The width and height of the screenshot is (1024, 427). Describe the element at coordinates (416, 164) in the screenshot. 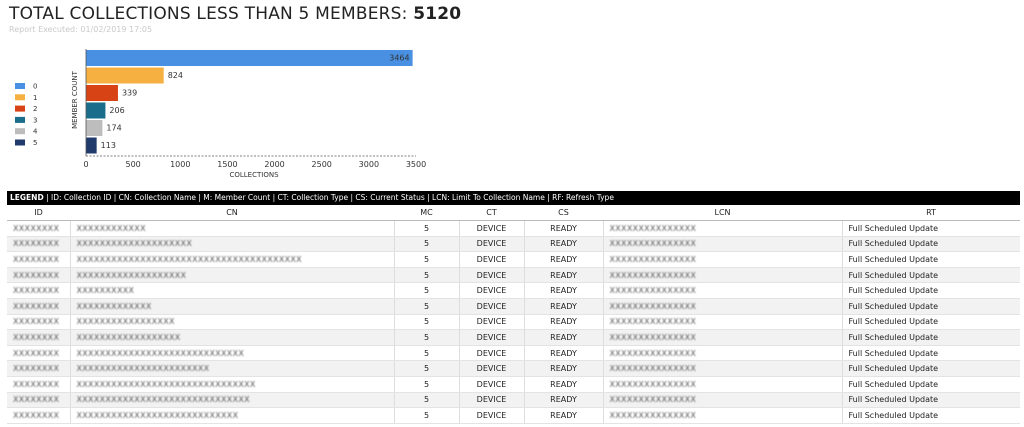

I see `x-tick-label-3500: 3500` at that location.